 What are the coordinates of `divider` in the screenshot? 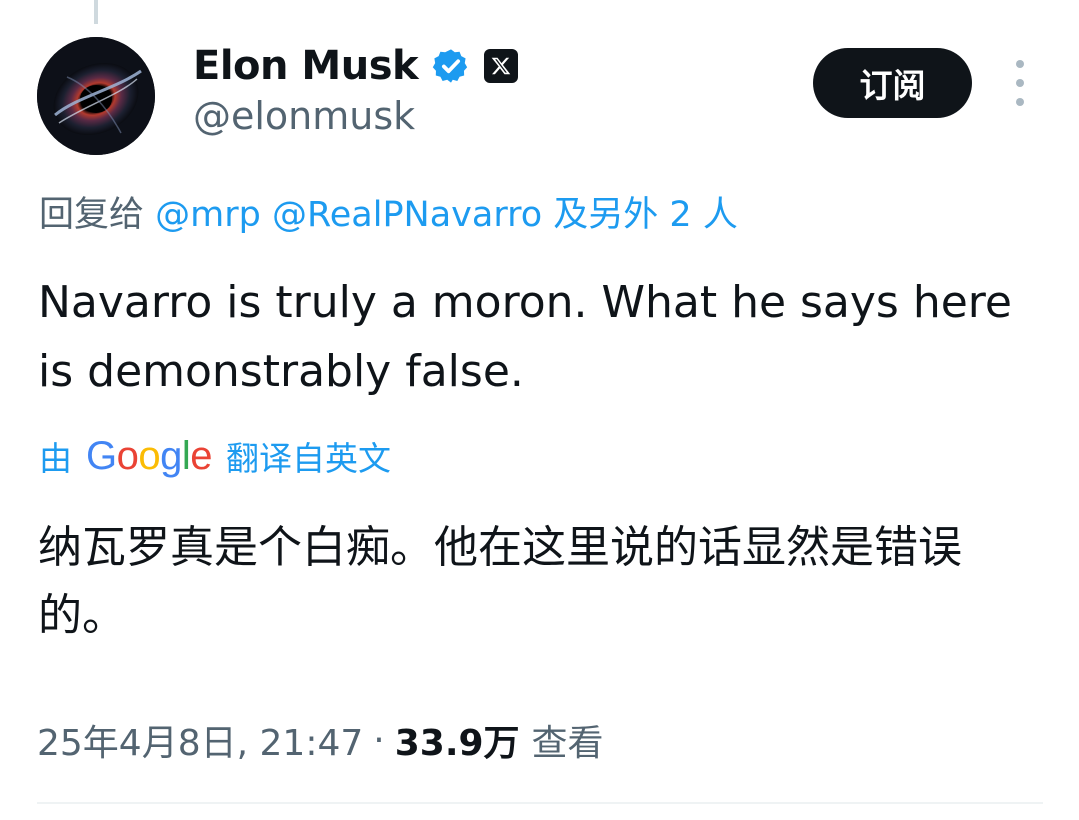 It's located at (540, 803).